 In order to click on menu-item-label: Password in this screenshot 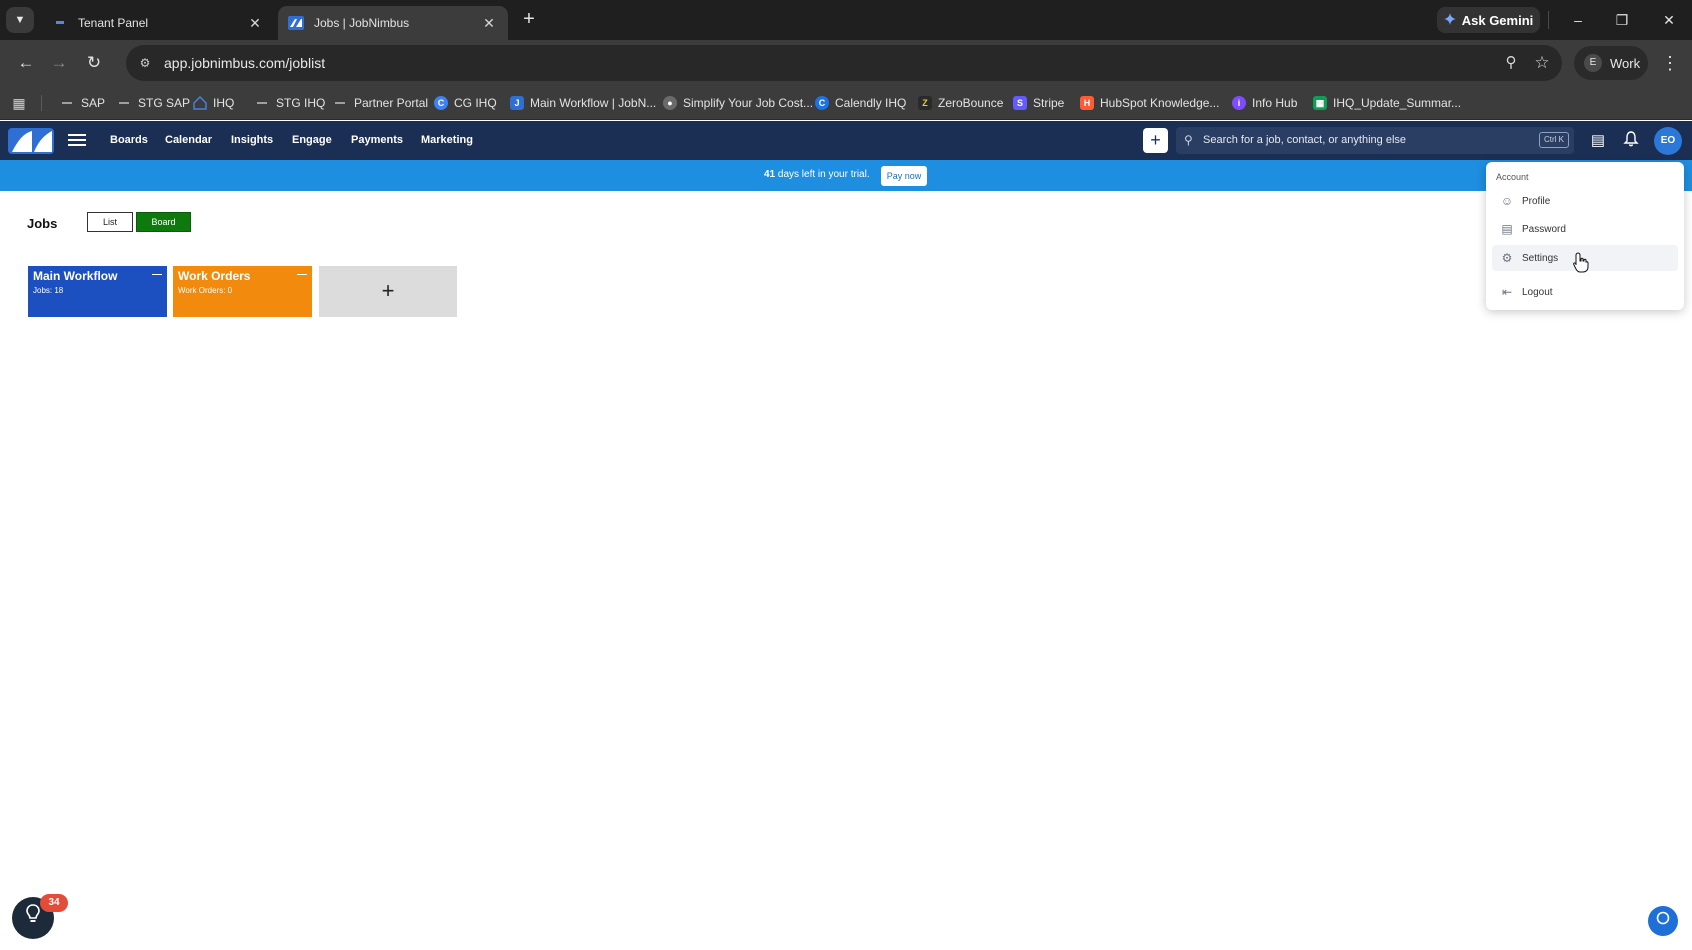, I will do `click(1544, 229)`.